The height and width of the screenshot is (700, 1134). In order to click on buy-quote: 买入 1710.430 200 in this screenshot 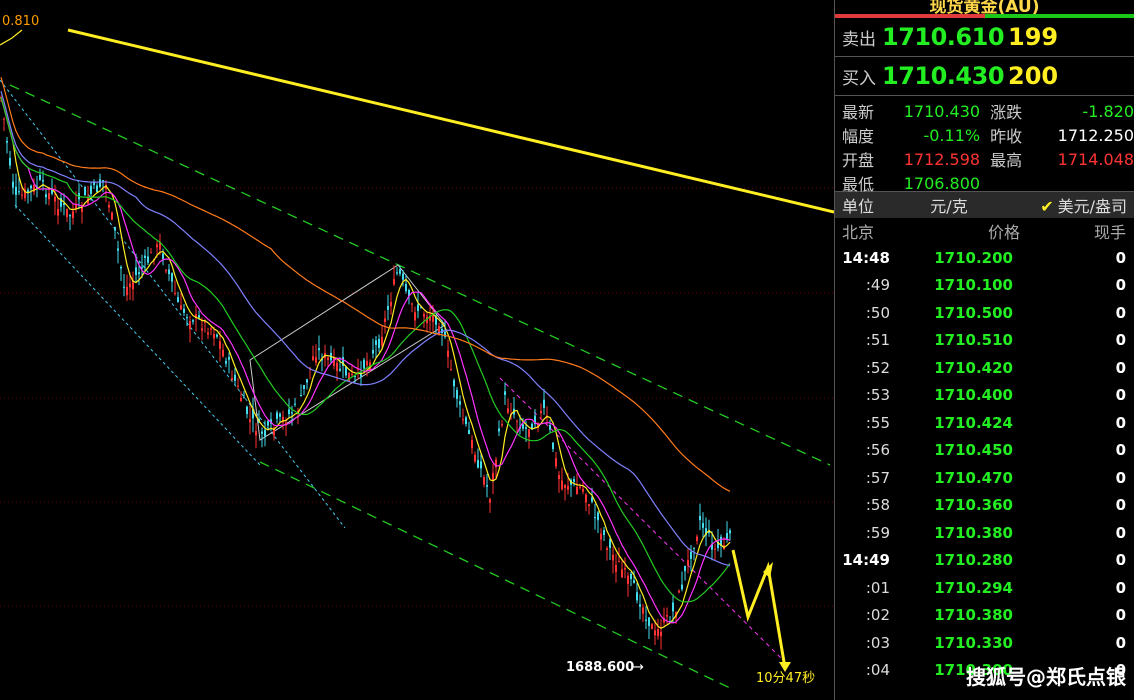, I will do `click(984, 76)`.